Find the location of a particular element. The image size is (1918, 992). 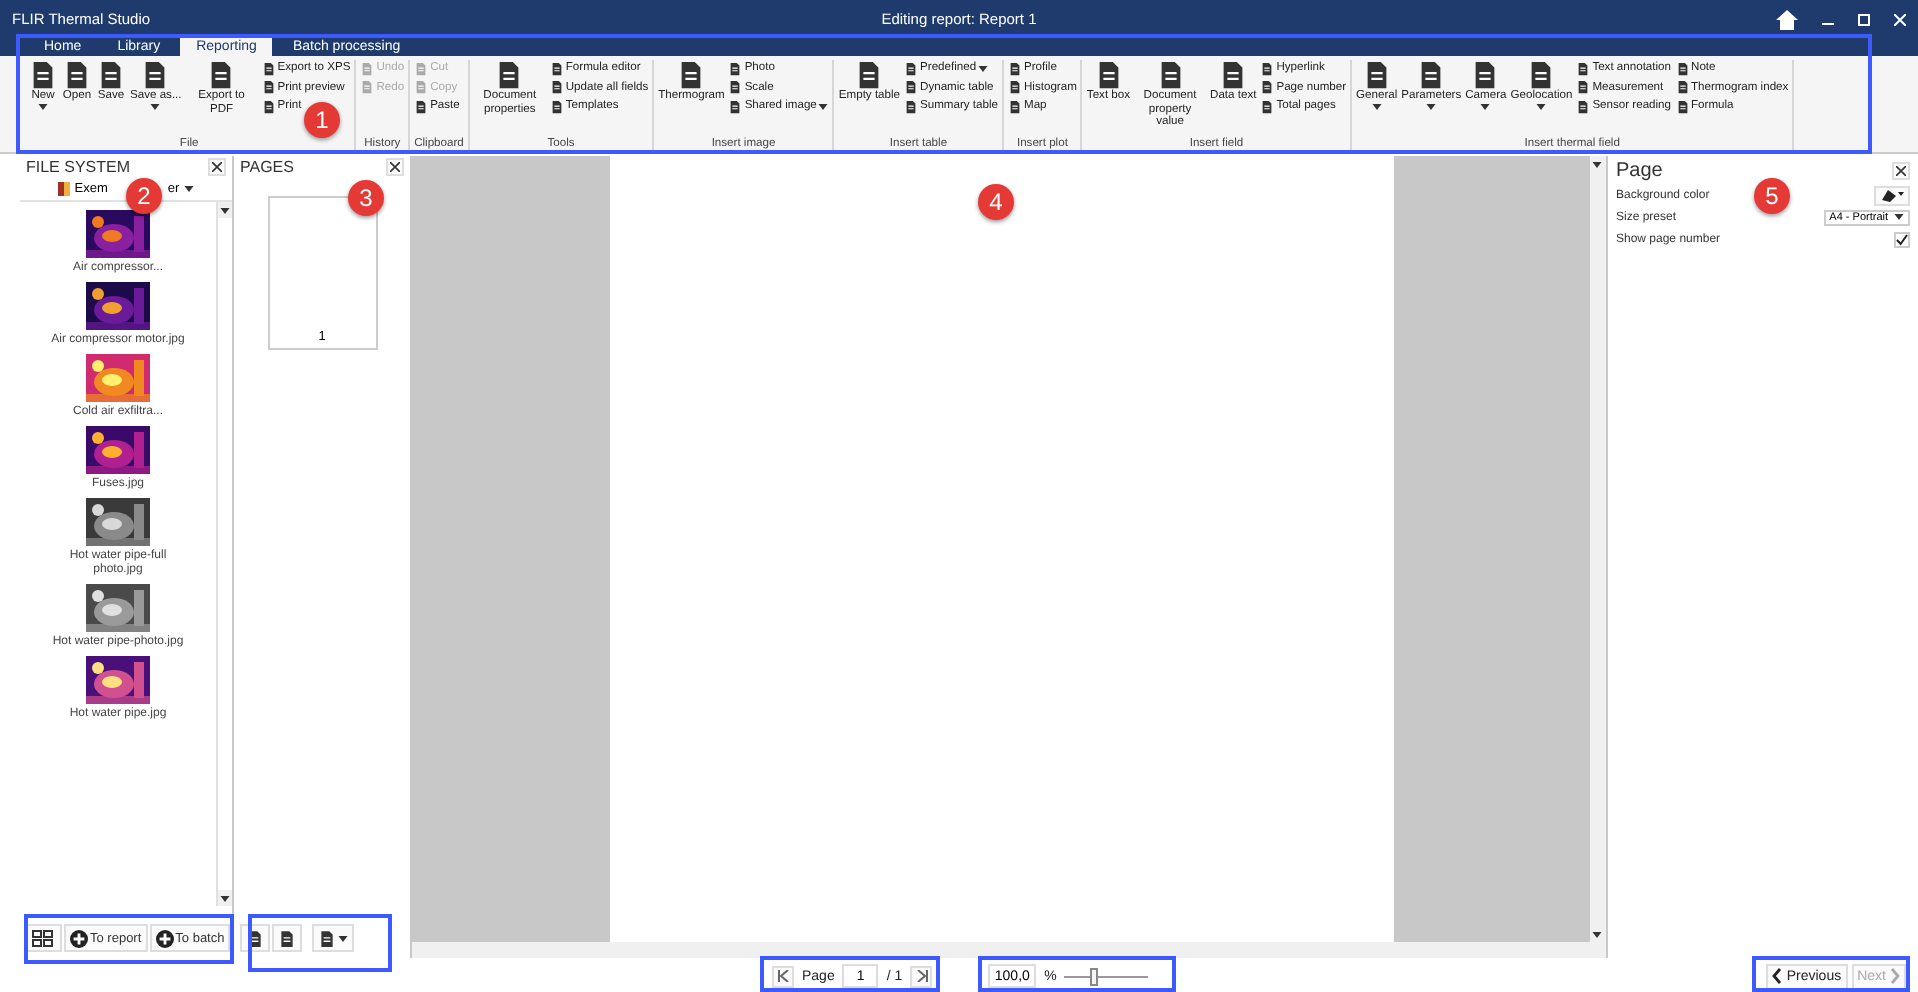

folder-icon is located at coordinates (64, 189).